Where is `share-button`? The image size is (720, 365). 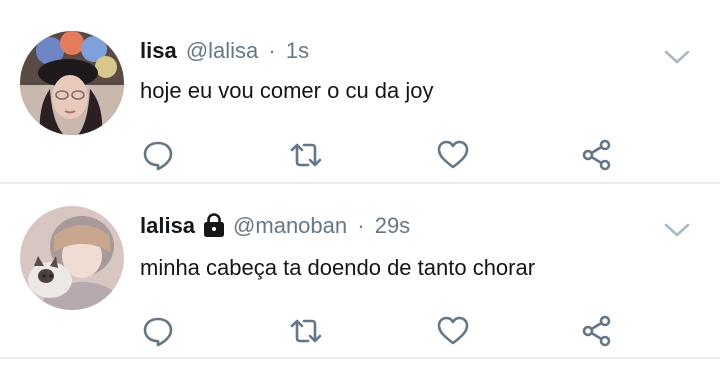
share-button is located at coordinates (597, 331).